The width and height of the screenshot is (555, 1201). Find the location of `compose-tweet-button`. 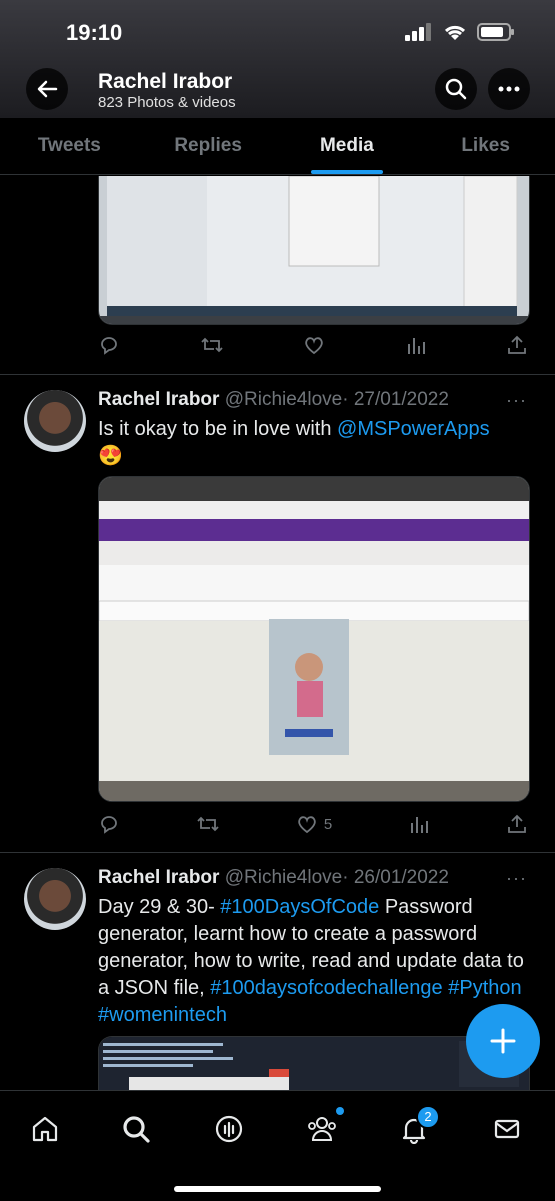

compose-tweet-button is located at coordinates (503, 1041).